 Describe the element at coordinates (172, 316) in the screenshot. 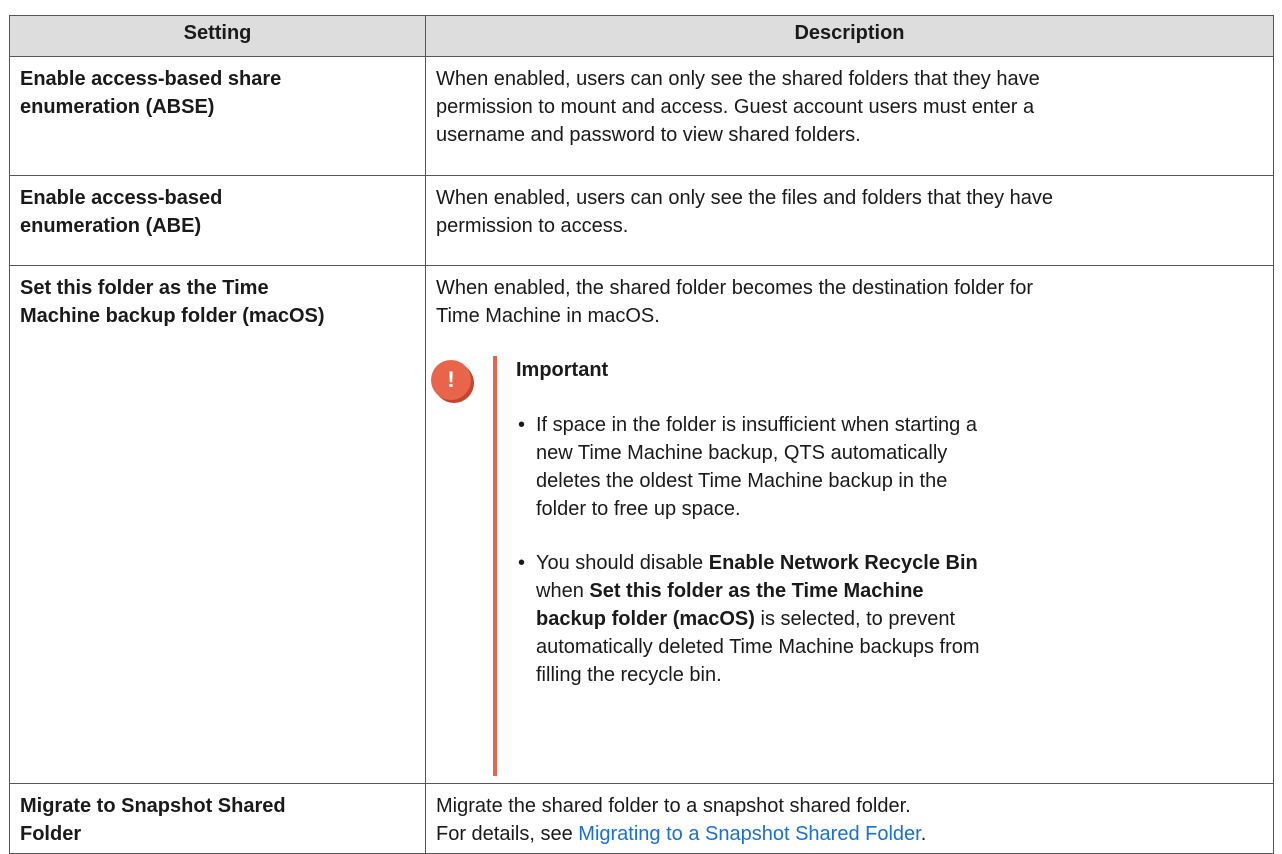

I see `setting-text: Machine backup folder (macOS)` at that location.